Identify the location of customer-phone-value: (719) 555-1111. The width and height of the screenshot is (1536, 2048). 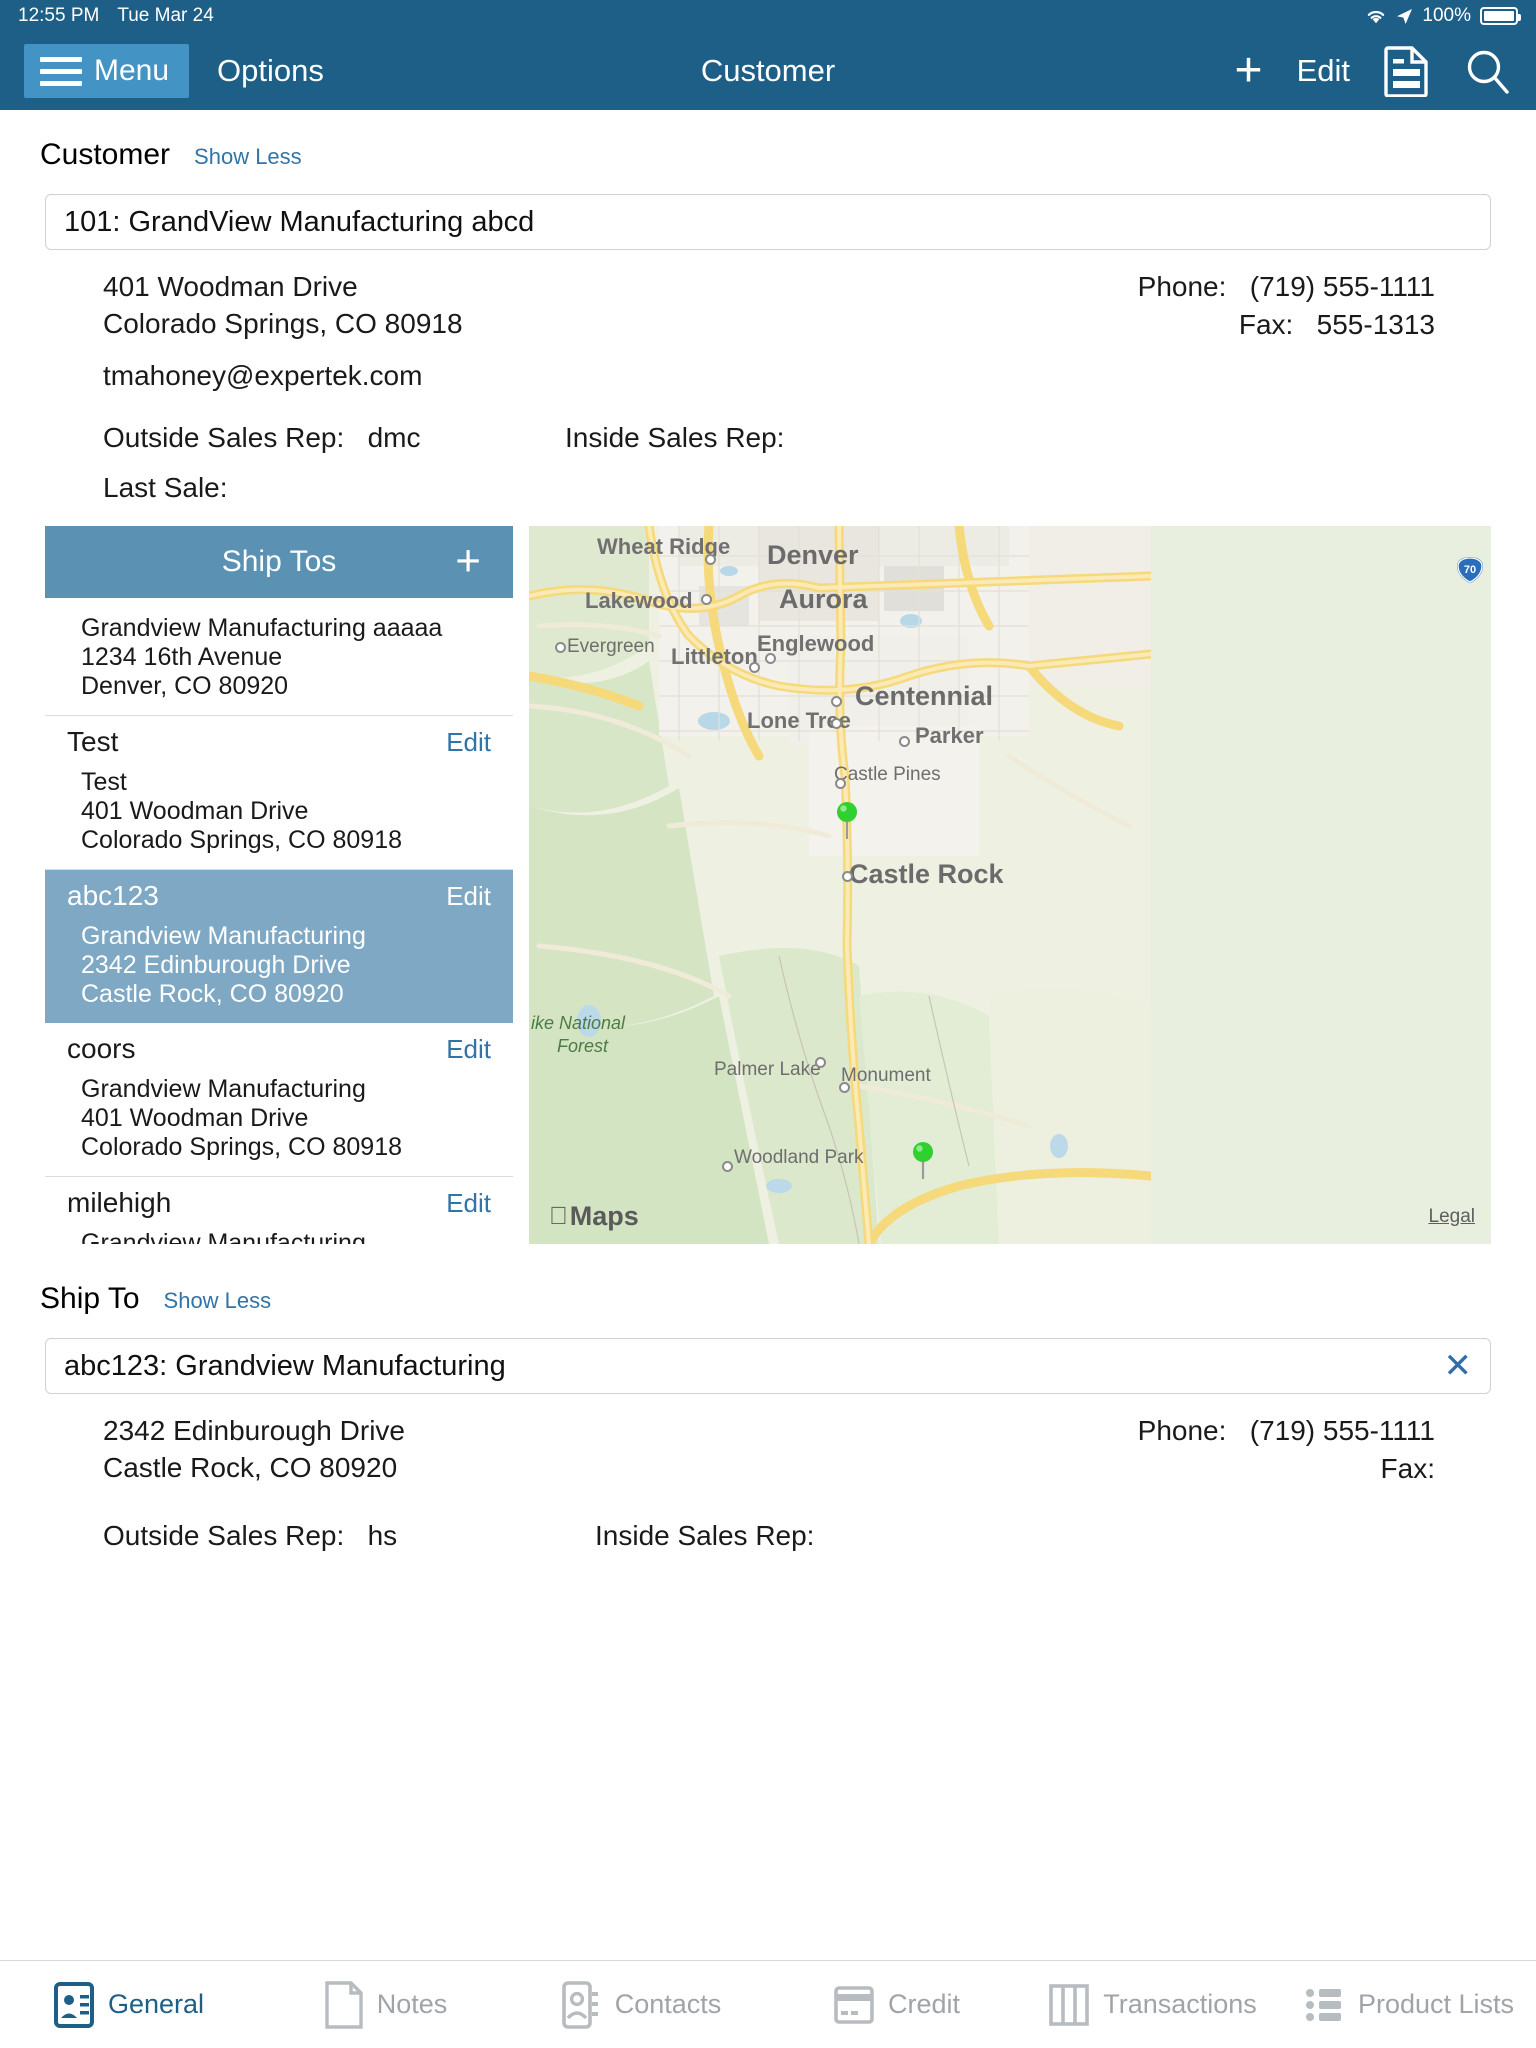
(1342, 286).